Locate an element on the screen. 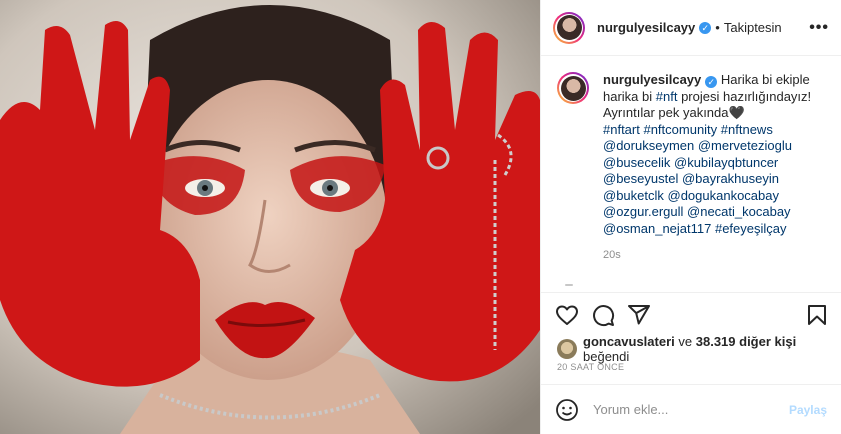  comment-icon is located at coordinates (603, 315).